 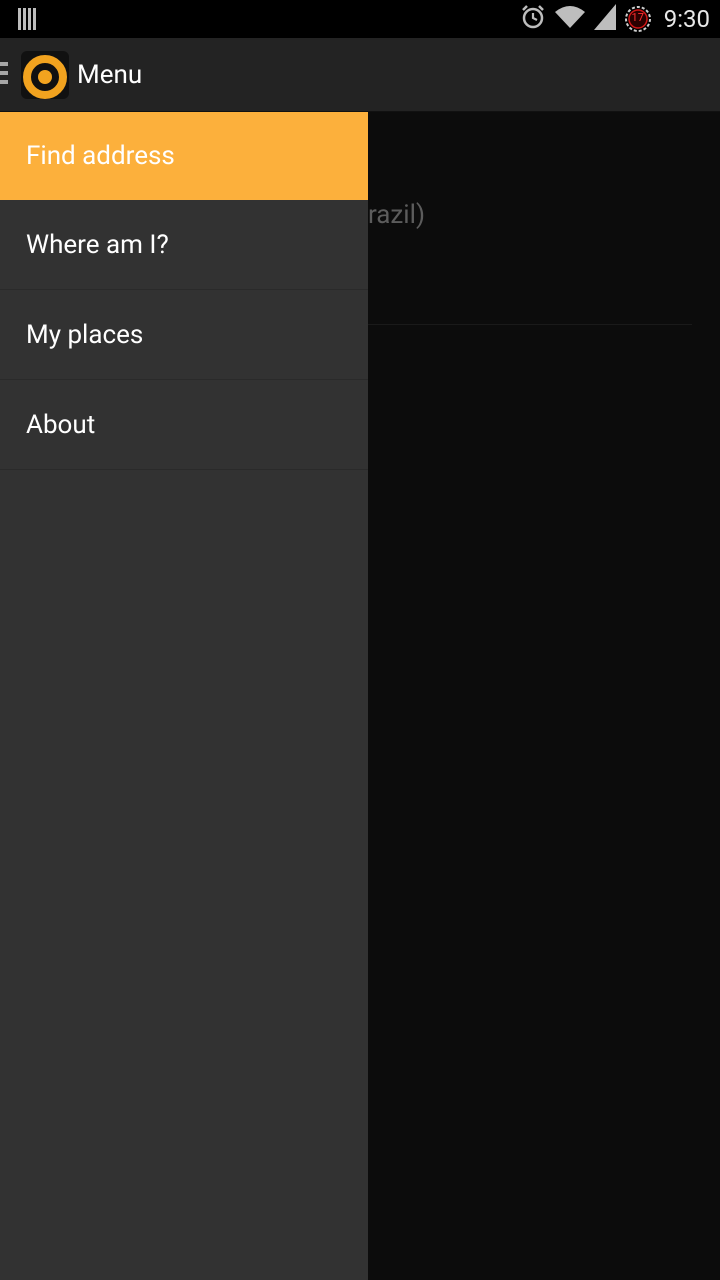 I want to click on action-bar: Menu, so click(x=360, y=75).